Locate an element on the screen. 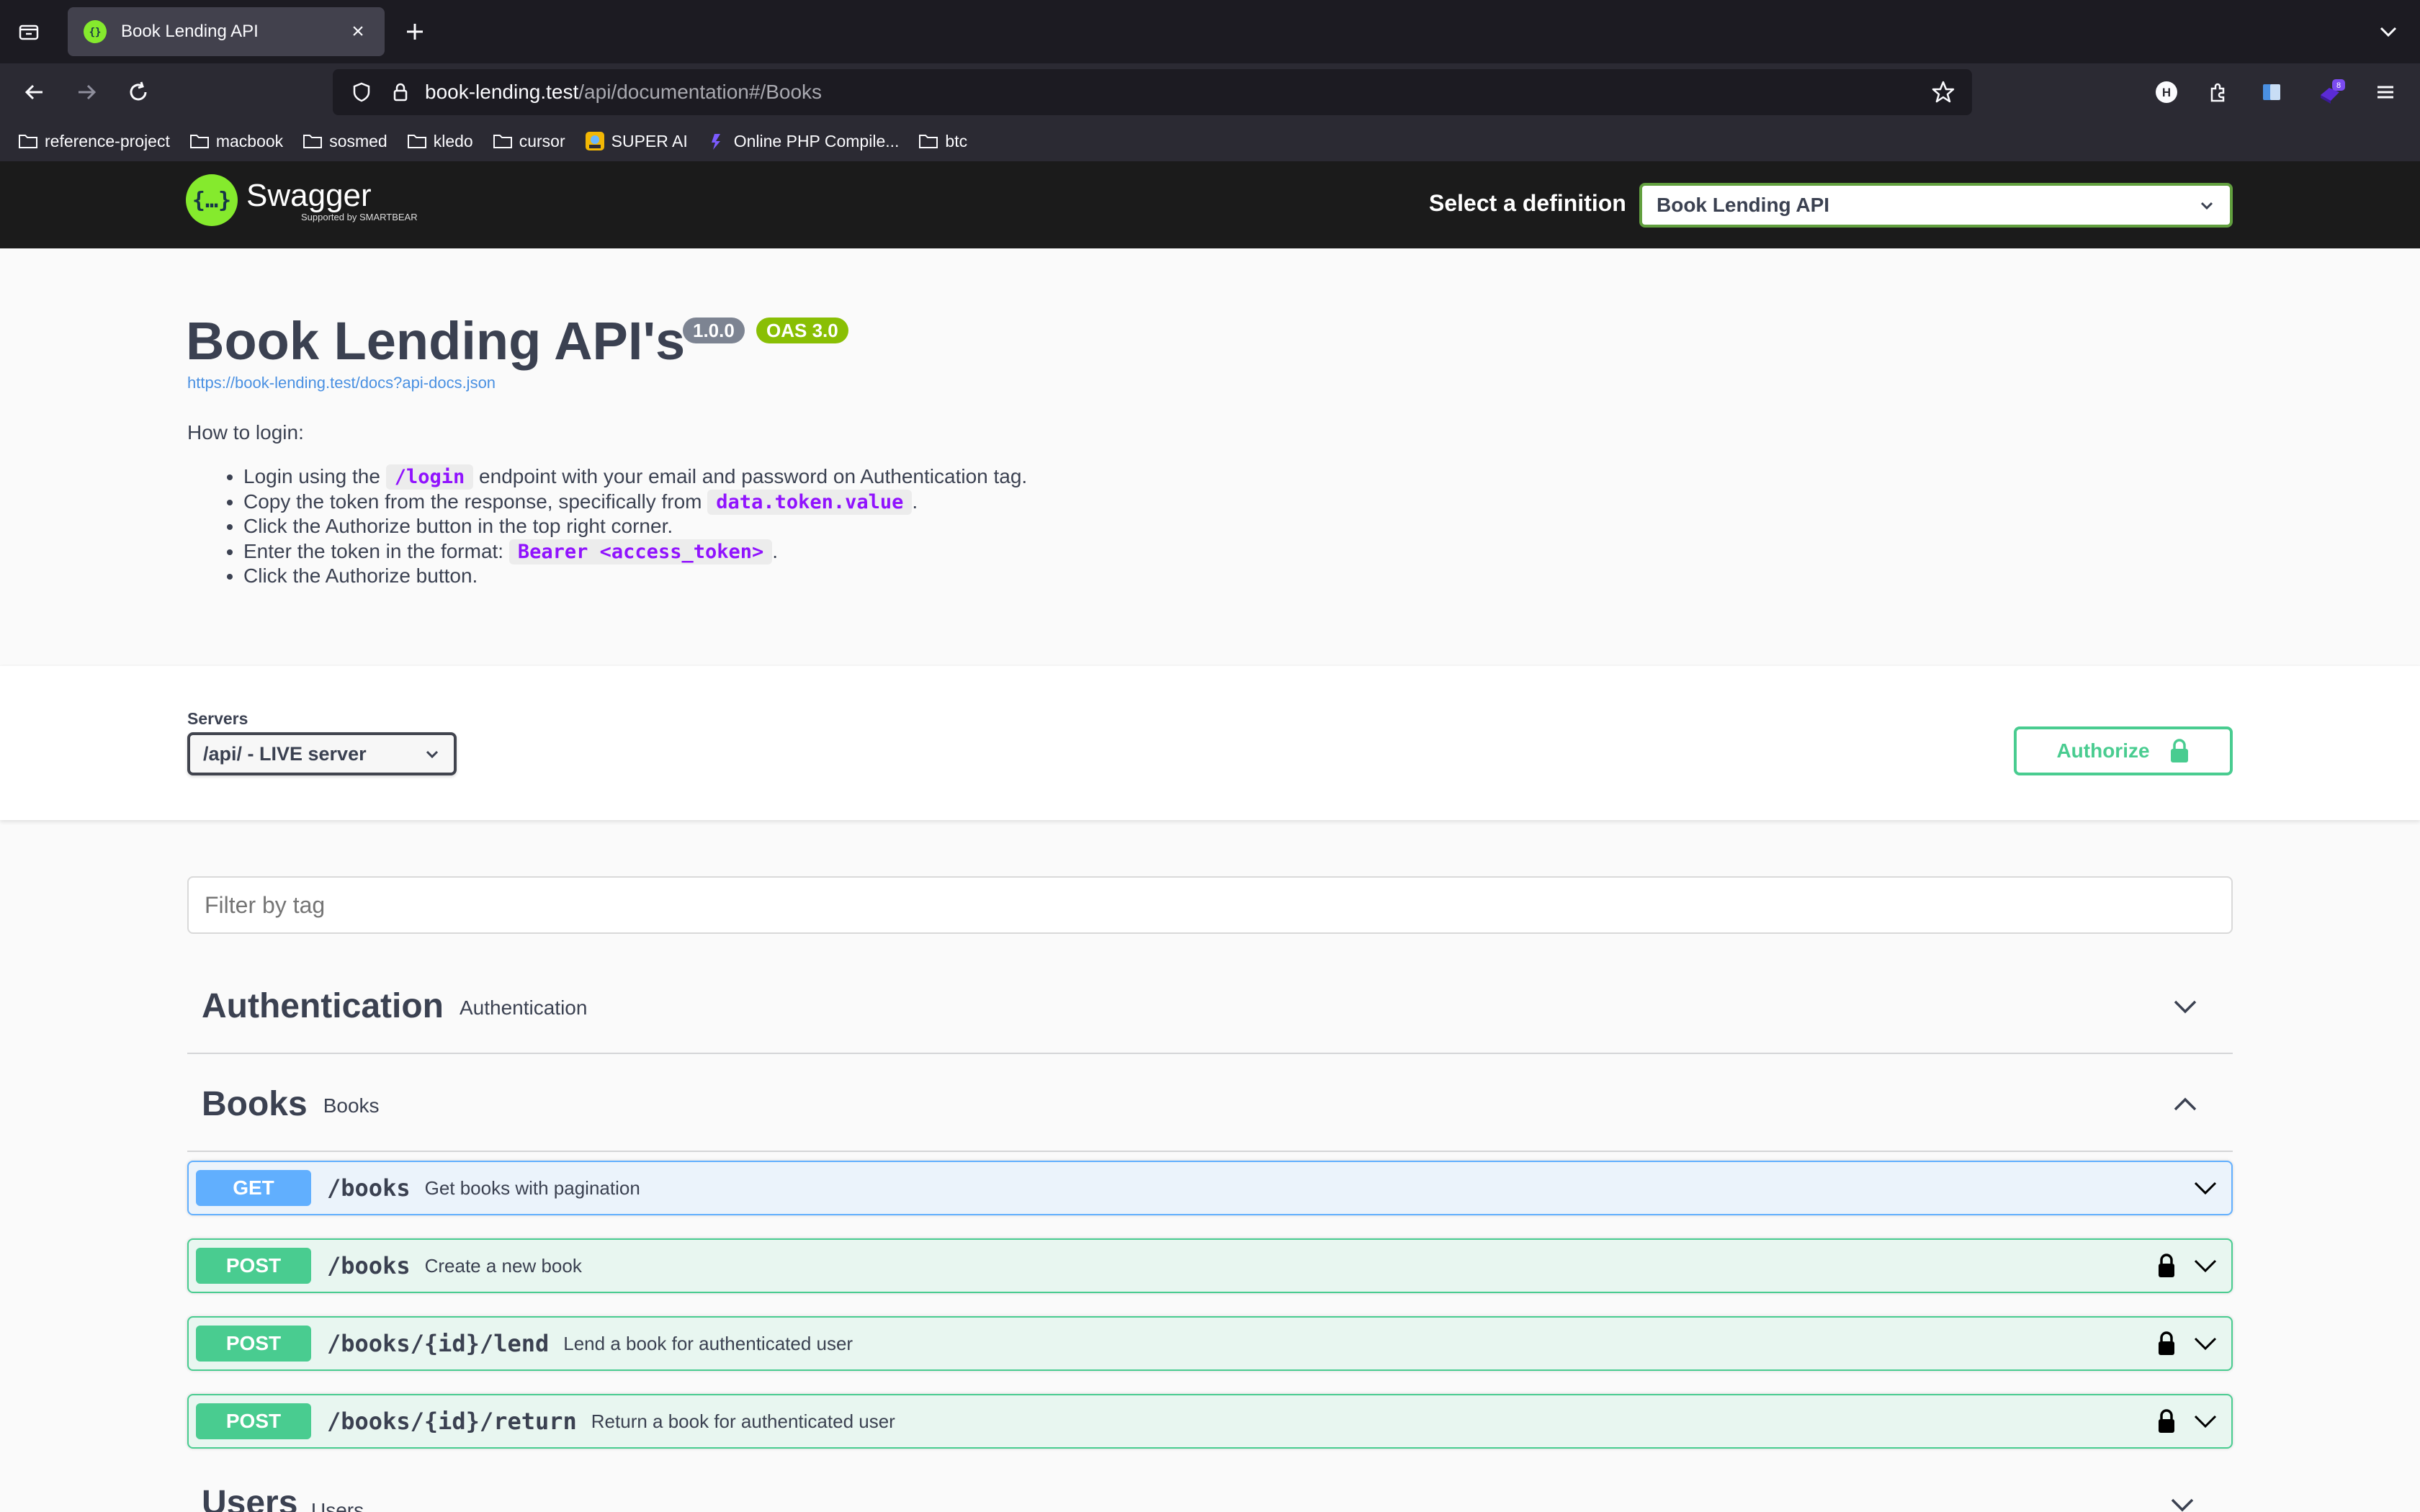 This screenshot has height=1512, width=2420. step-code: data.token.value is located at coordinates (810, 502).